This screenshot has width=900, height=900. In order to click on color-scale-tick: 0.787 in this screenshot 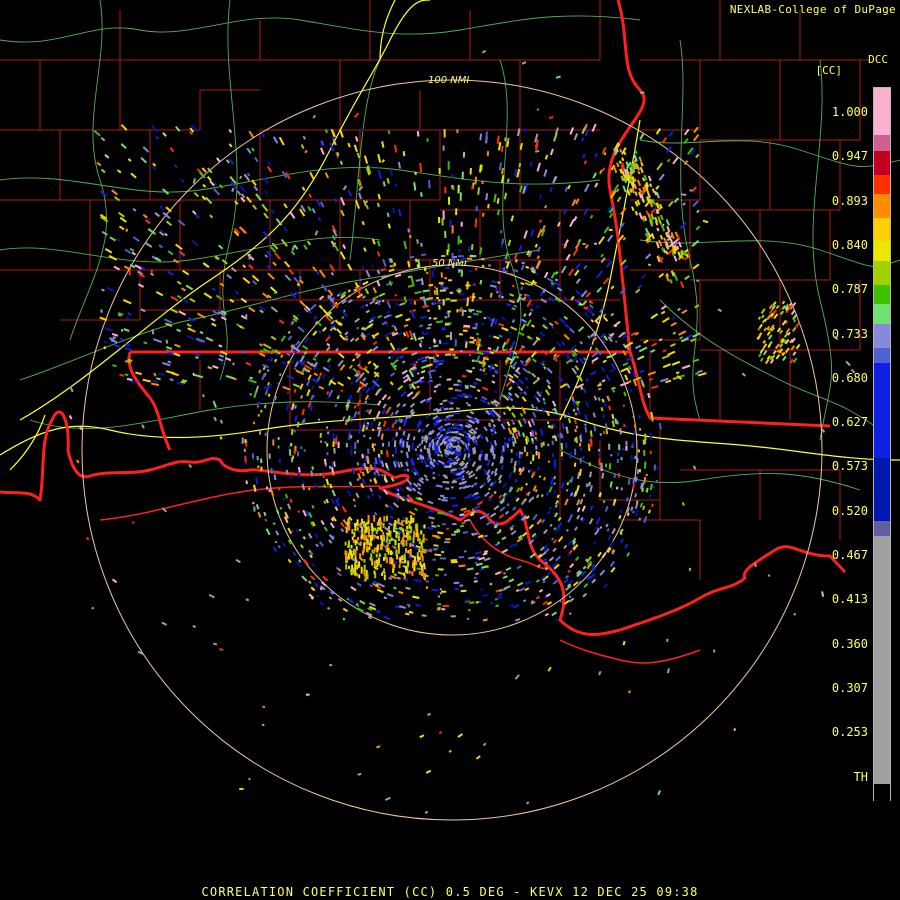, I will do `click(849, 289)`.